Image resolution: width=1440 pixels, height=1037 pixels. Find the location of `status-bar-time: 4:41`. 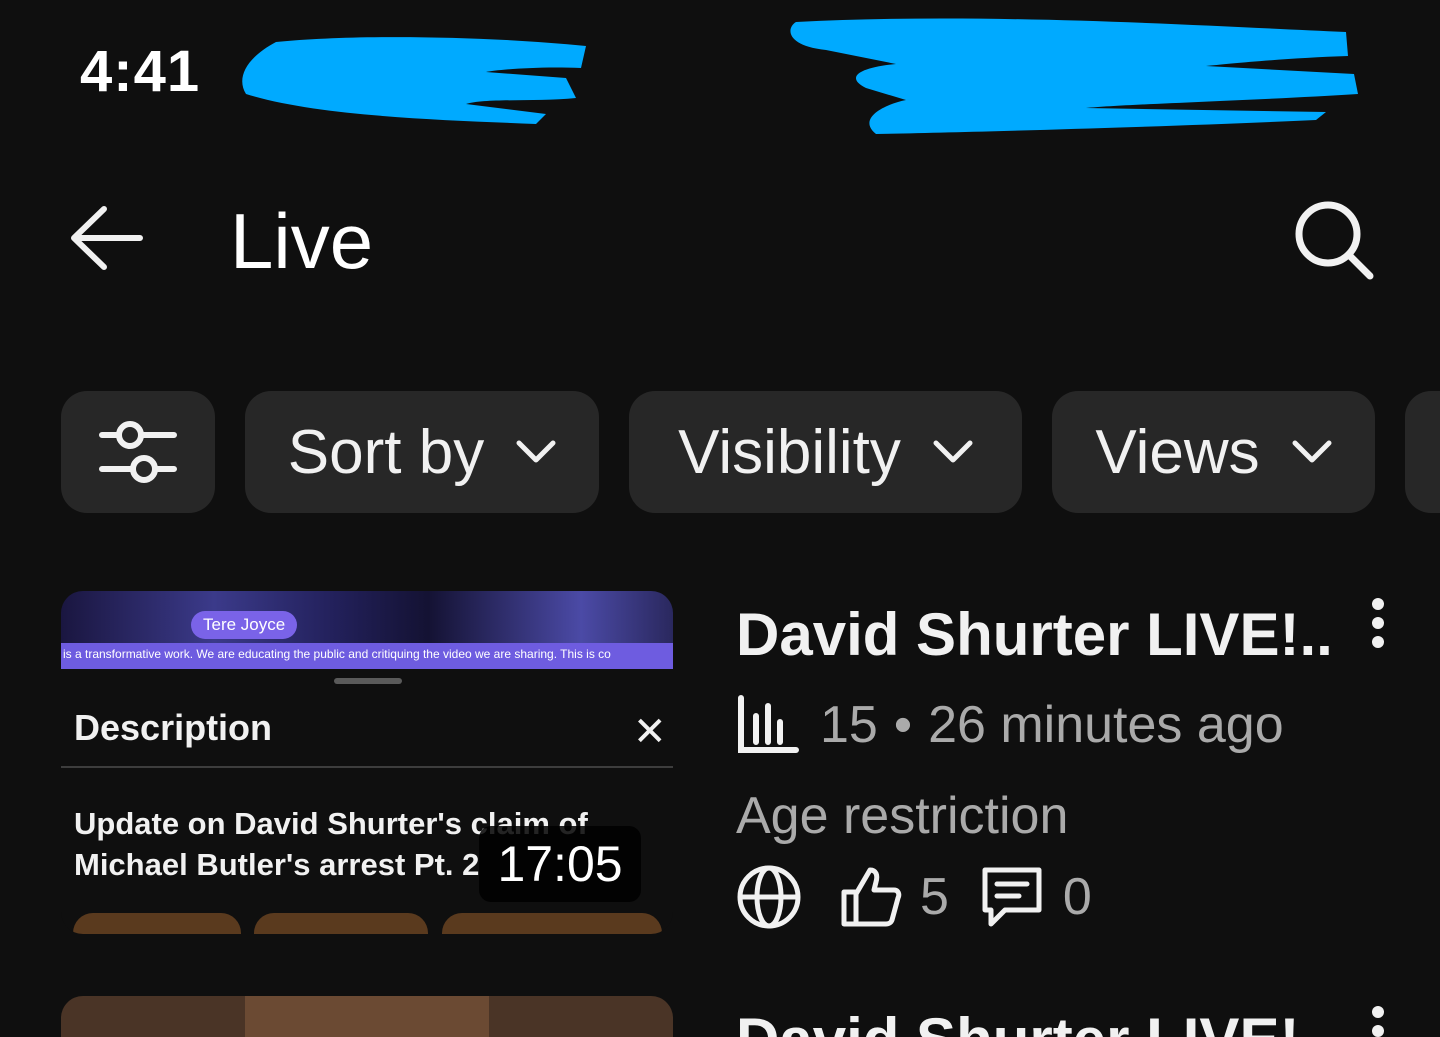

status-bar-time: 4:41 is located at coordinates (140, 71).